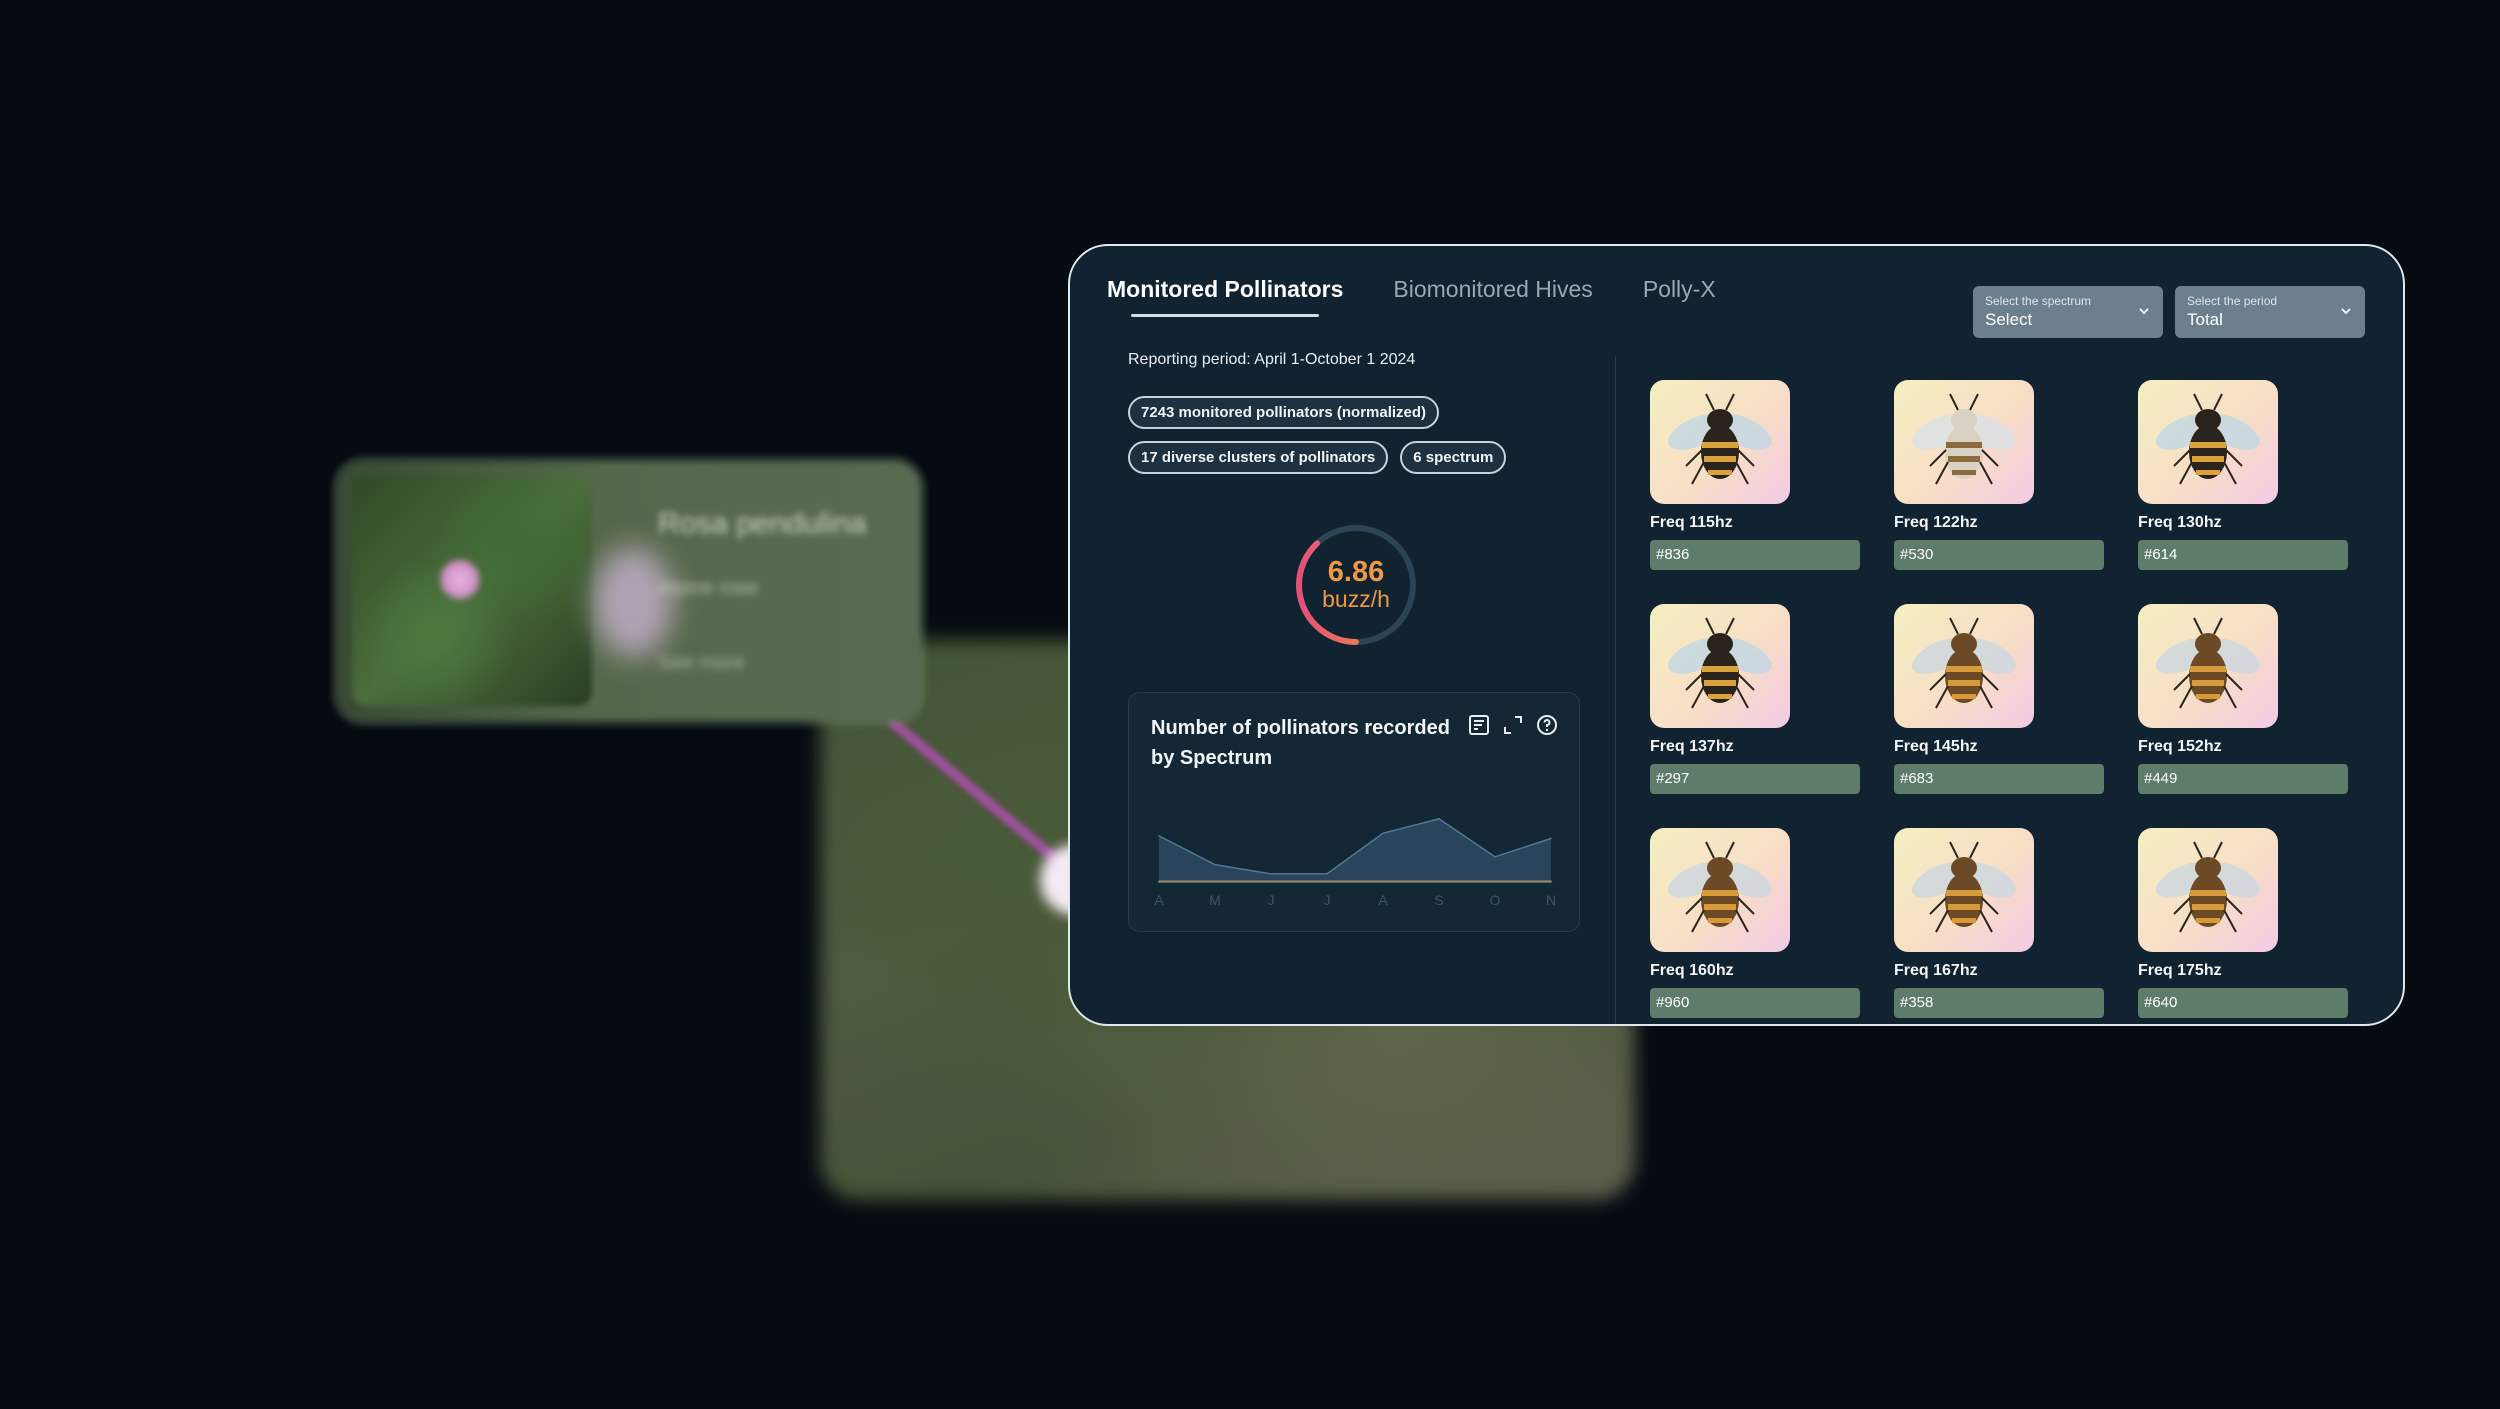 The image size is (2500, 1409). Describe the element at coordinates (2038, 301) in the screenshot. I see `spectrum-select-label: Select the spectrum` at that location.